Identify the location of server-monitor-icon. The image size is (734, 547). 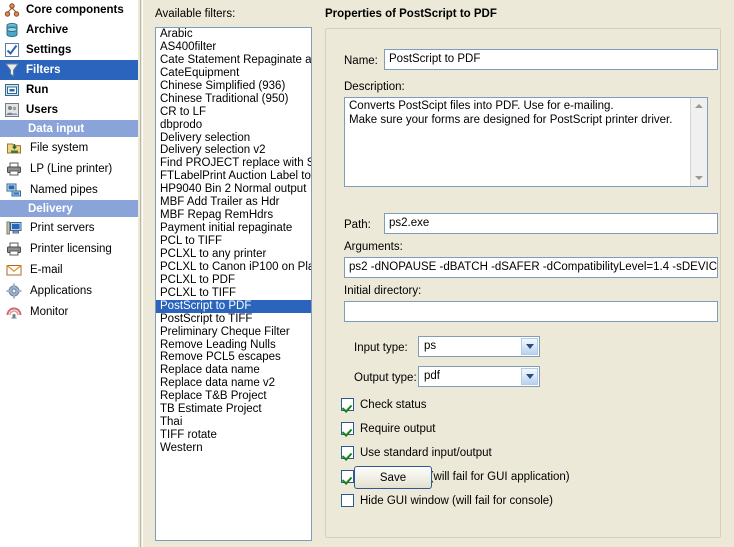
(14, 228).